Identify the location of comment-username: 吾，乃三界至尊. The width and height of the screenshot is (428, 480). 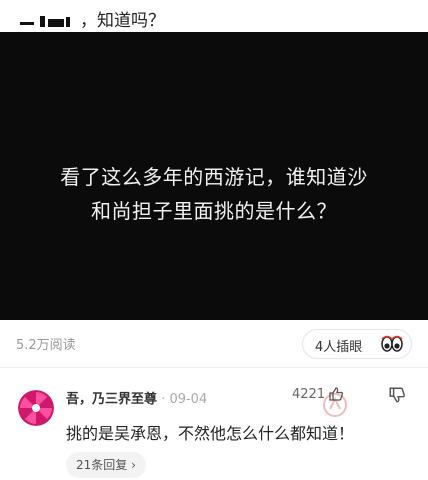
(111, 399).